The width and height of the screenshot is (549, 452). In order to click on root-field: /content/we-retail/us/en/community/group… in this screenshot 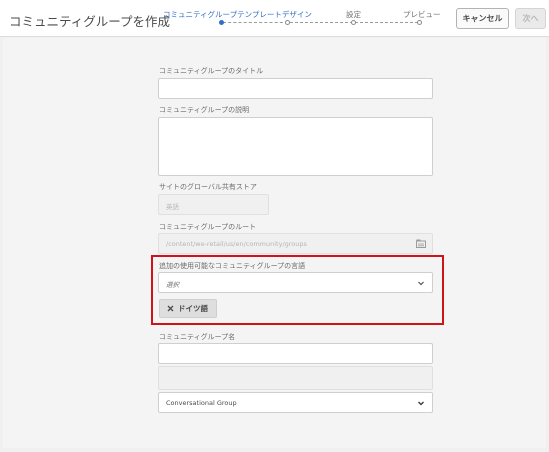, I will do `click(295, 243)`.